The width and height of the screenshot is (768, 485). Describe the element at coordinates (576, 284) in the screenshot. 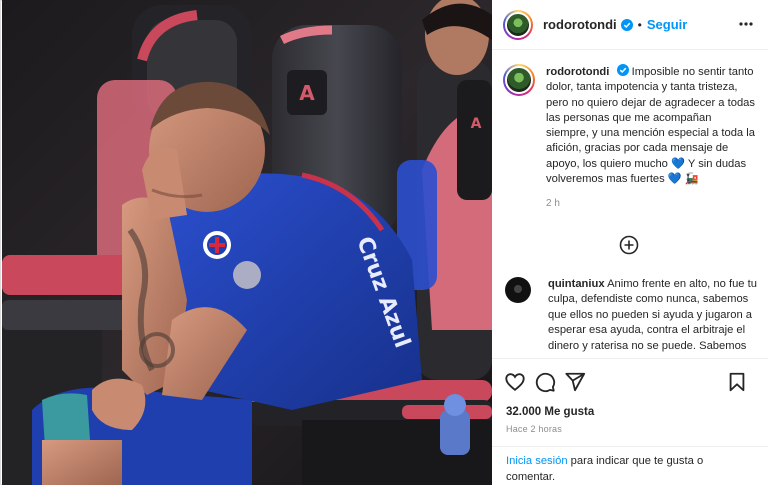

I see `commenter-username: quintaniux` at that location.